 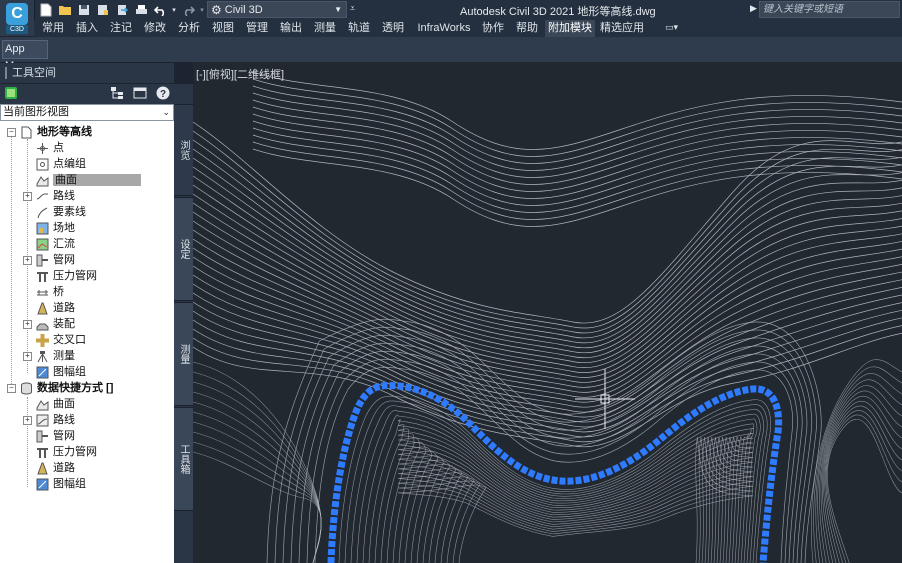 I want to click on tab-annotate: 注记, so click(x=121, y=28).